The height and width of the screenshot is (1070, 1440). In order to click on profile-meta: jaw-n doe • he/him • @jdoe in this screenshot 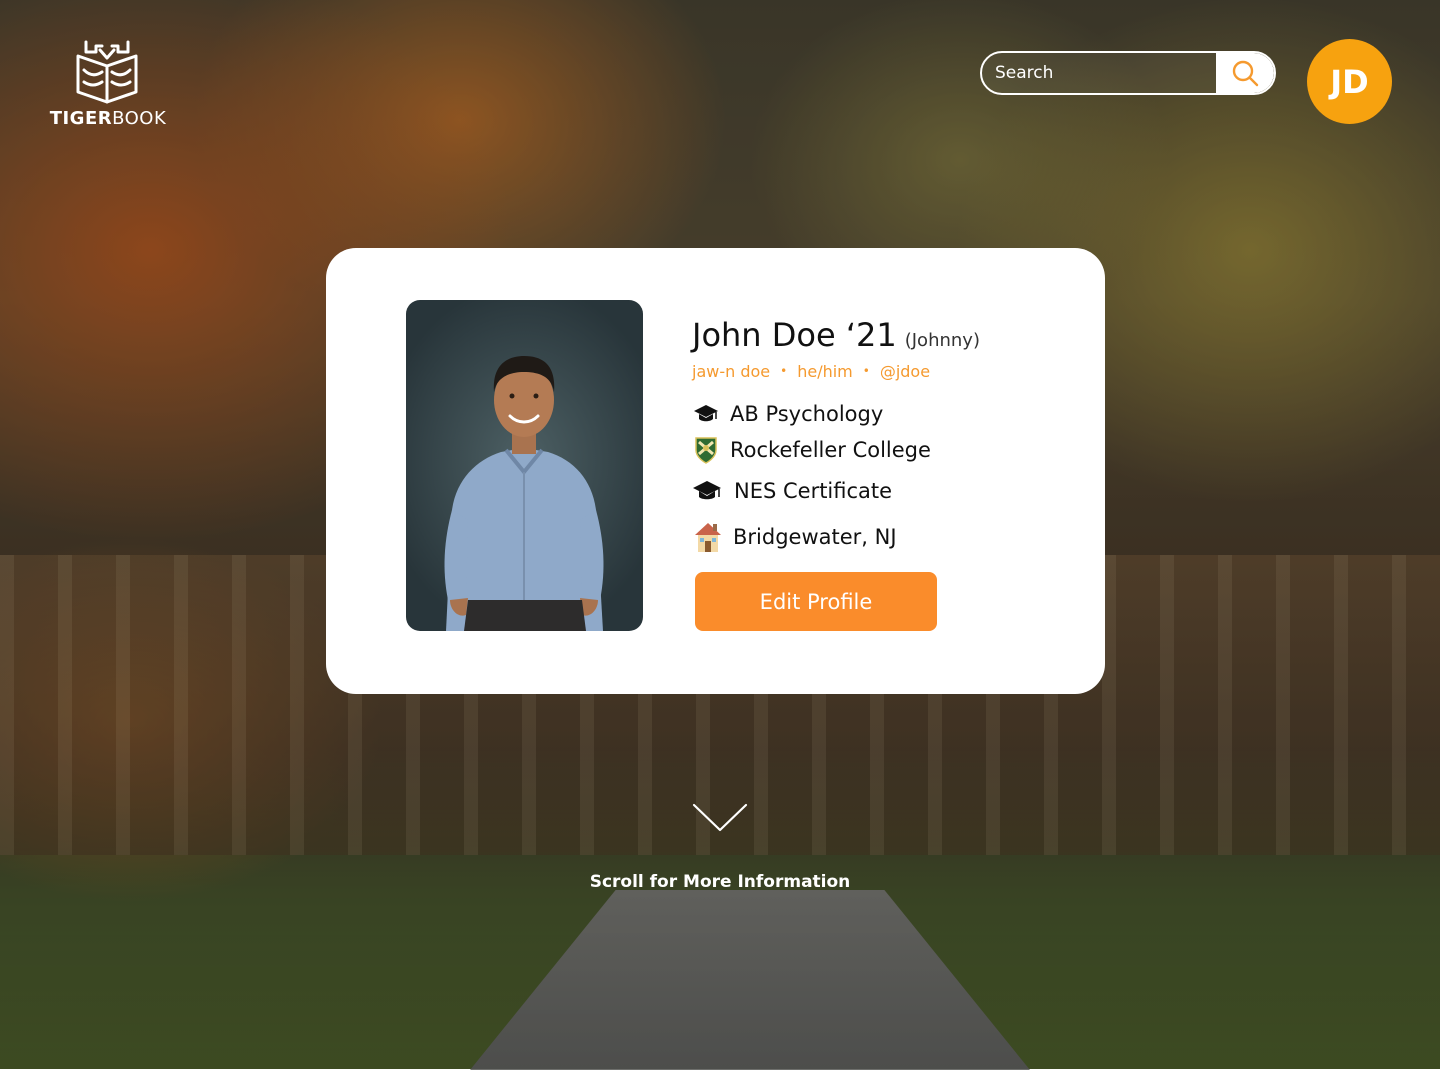, I will do `click(811, 371)`.